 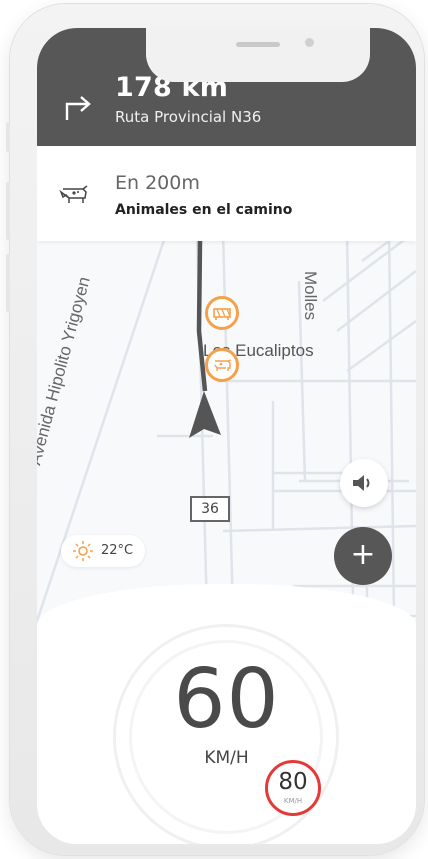 I want to click on speed-limit-sign: 80 KM/H, so click(x=293, y=788).